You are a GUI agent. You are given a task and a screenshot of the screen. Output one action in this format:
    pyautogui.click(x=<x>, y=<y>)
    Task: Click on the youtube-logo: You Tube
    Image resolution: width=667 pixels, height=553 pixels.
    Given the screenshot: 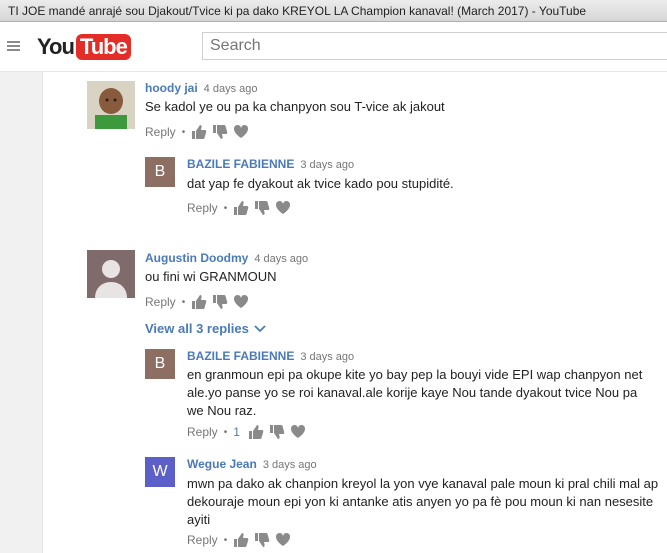 What is the action you would take?
    pyautogui.click(x=84, y=47)
    